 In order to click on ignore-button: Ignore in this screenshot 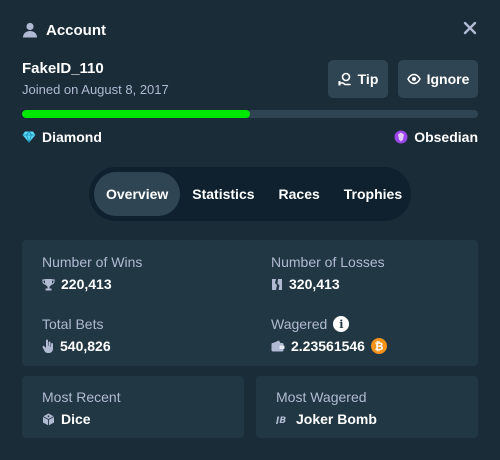, I will do `click(438, 79)`.